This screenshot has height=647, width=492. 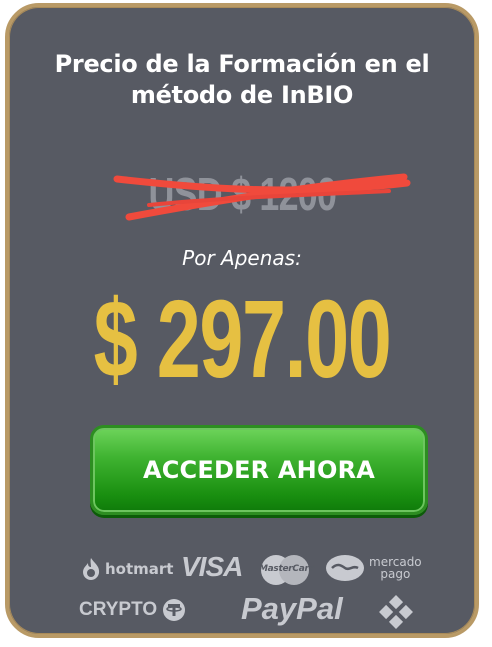 I want to click on paypal-logo: PayPal, so click(x=292, y=608).